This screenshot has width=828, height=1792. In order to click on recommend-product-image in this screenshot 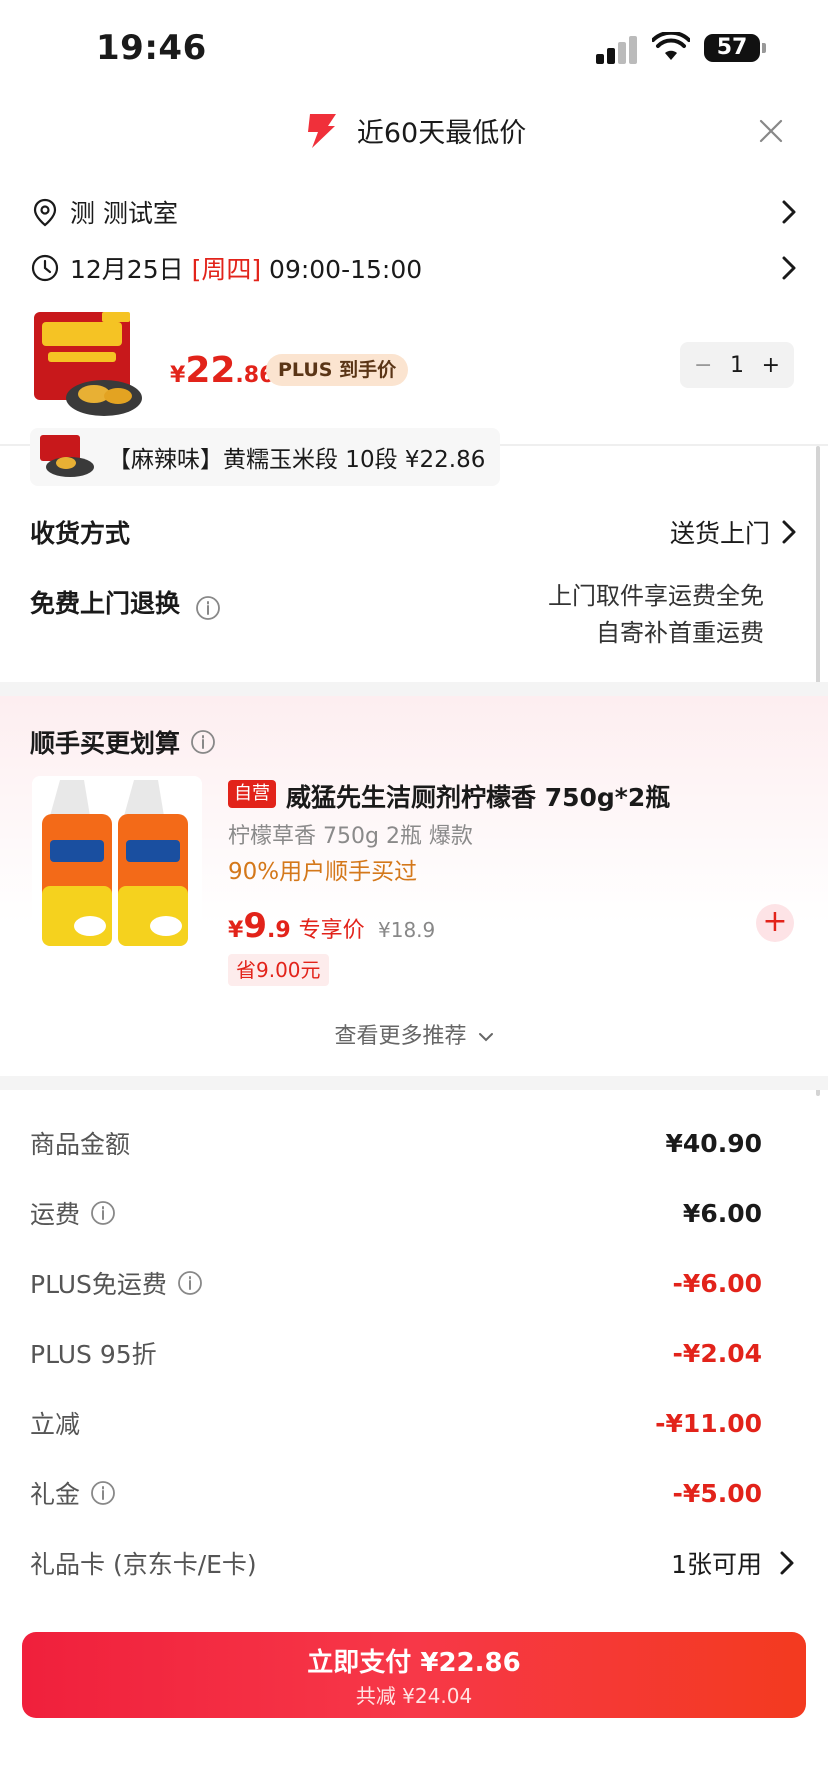, I will do `click(117, 864)`.